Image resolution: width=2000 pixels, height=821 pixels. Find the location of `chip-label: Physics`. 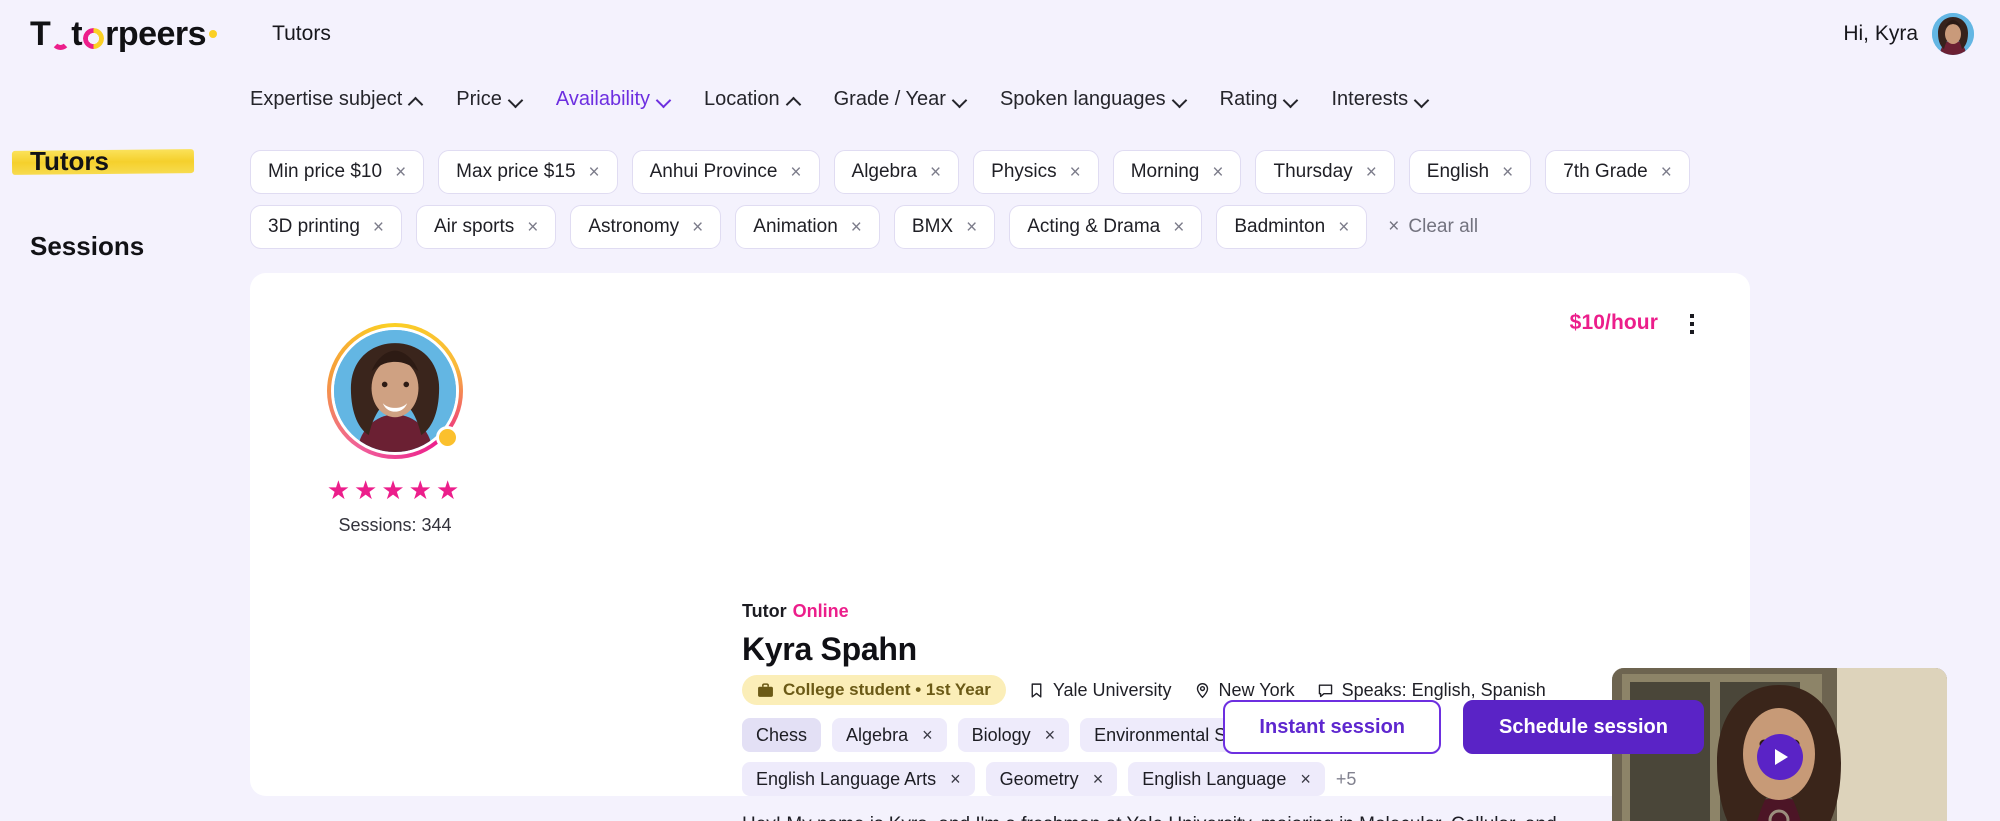

chip-label: Physics is located at coordinates (1024, 171).